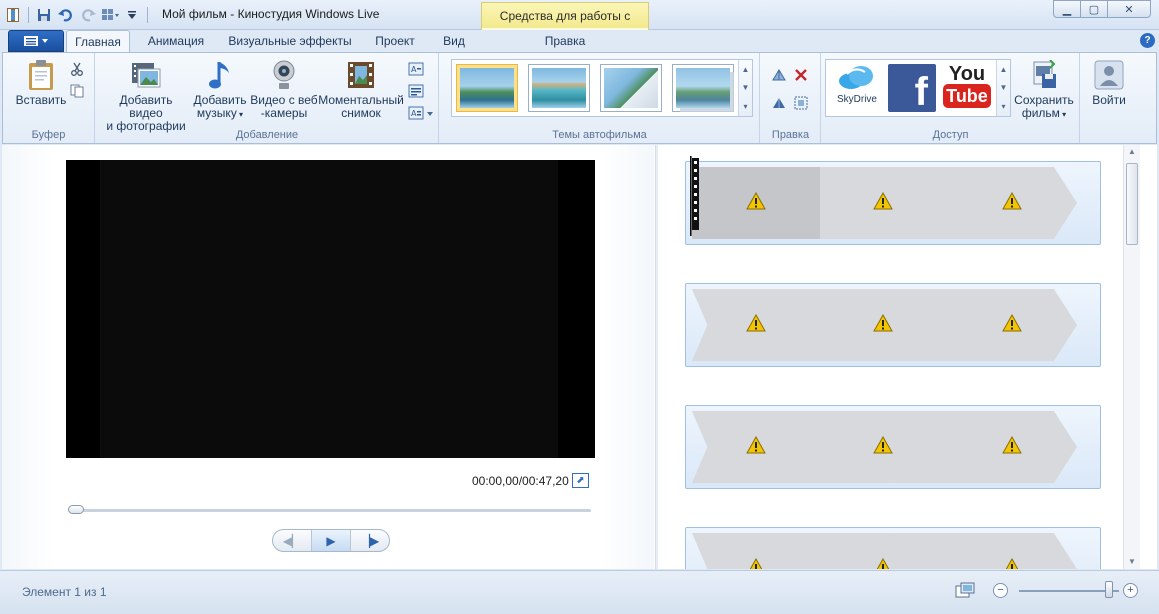 Image resolution: width=1159 pixels, height=614 pixels. I want to click on zoom-slider-thumb, so click(1109, 589).